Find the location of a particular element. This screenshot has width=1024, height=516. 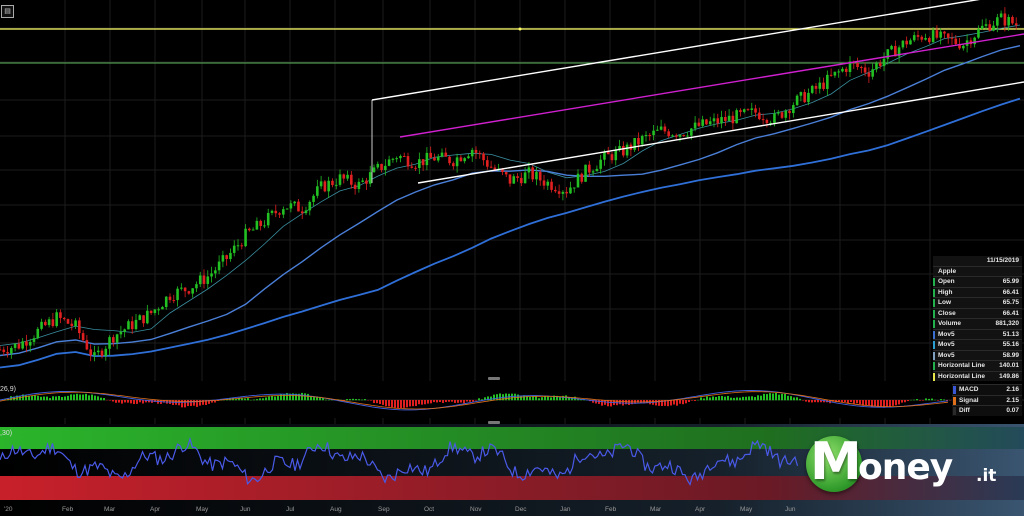

x-tick-label: Mar is located at coordinates (656, 509).